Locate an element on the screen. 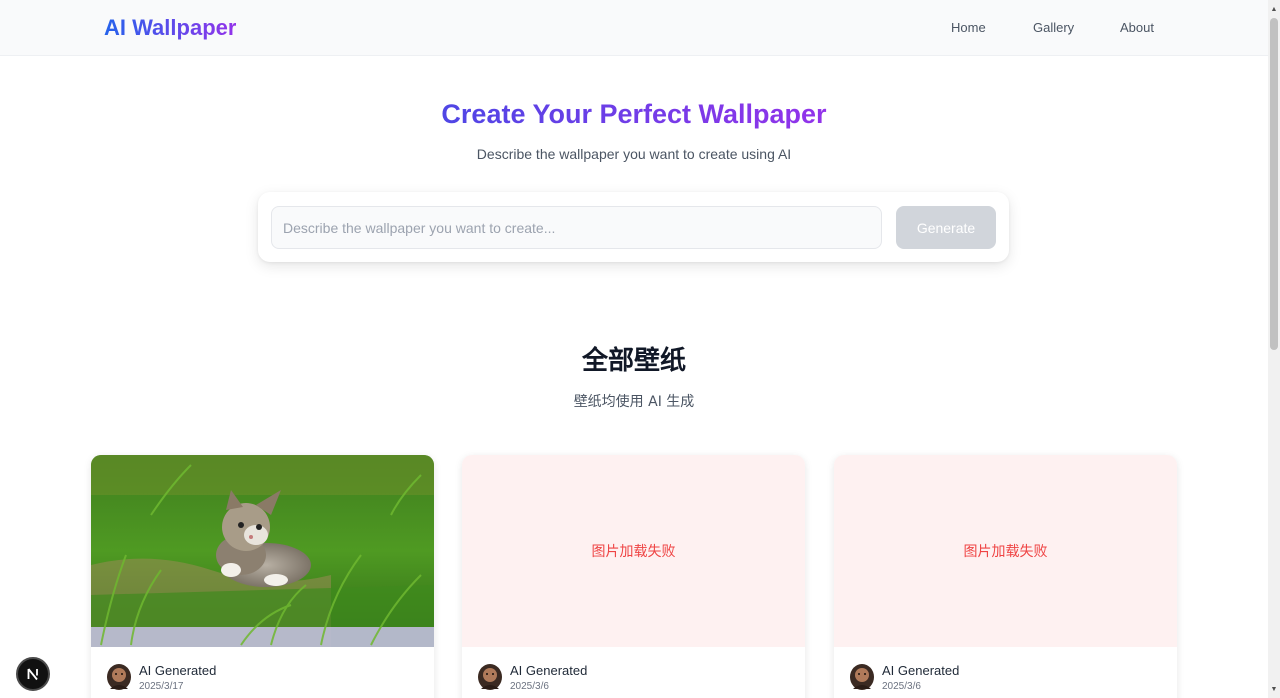 This screenshot has height=698, width=1280. vertical-scrollbar: ▲ ▼ is located at coordinates (1274, 349).